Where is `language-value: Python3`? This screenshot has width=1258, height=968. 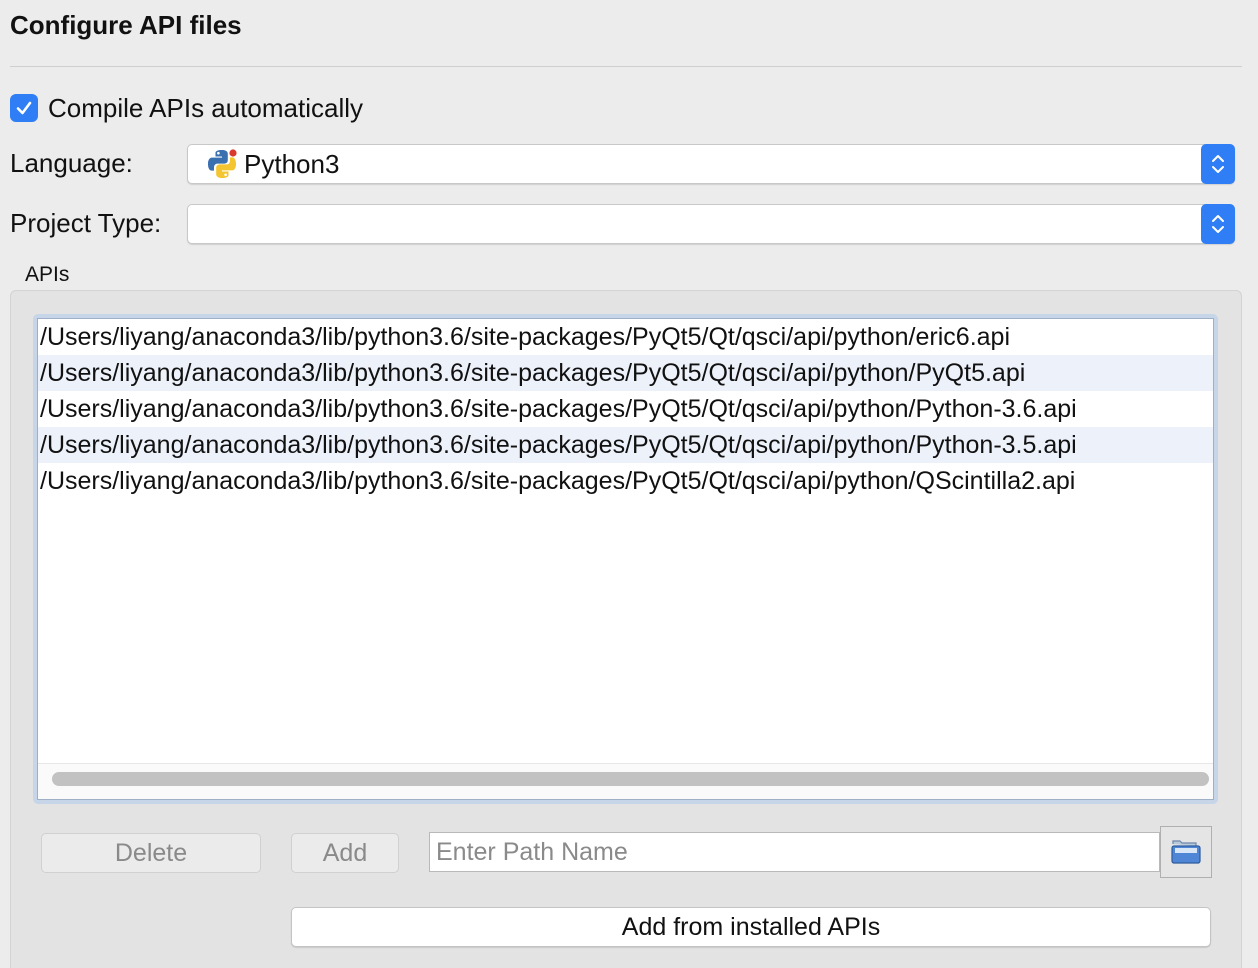 language-value: Python3 is located at coordinates (292, 163).